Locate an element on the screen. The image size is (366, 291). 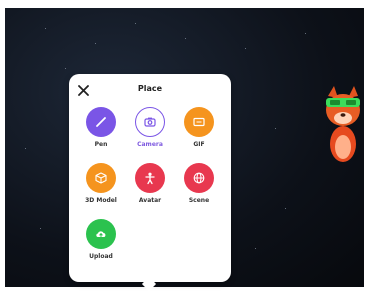
avatar-circle is located at coordinates (150, 178).